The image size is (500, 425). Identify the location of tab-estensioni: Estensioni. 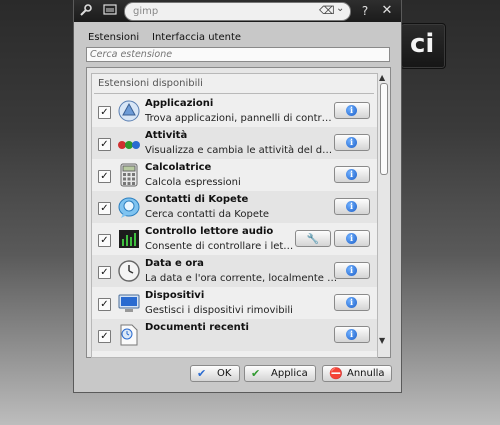
(113, 37).